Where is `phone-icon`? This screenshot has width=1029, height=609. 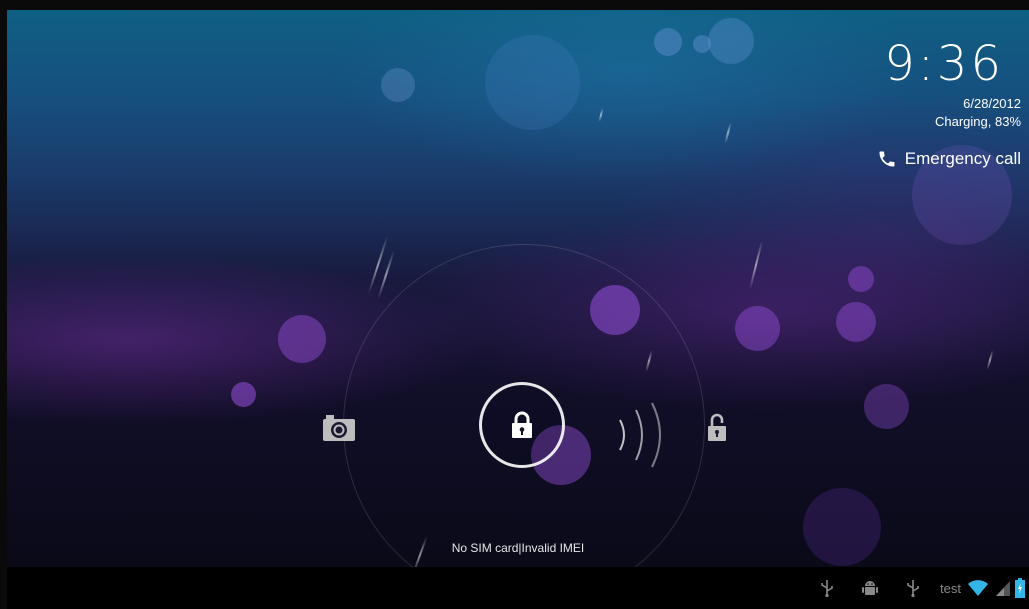 phone-icon is located at coordinates (887, 159).